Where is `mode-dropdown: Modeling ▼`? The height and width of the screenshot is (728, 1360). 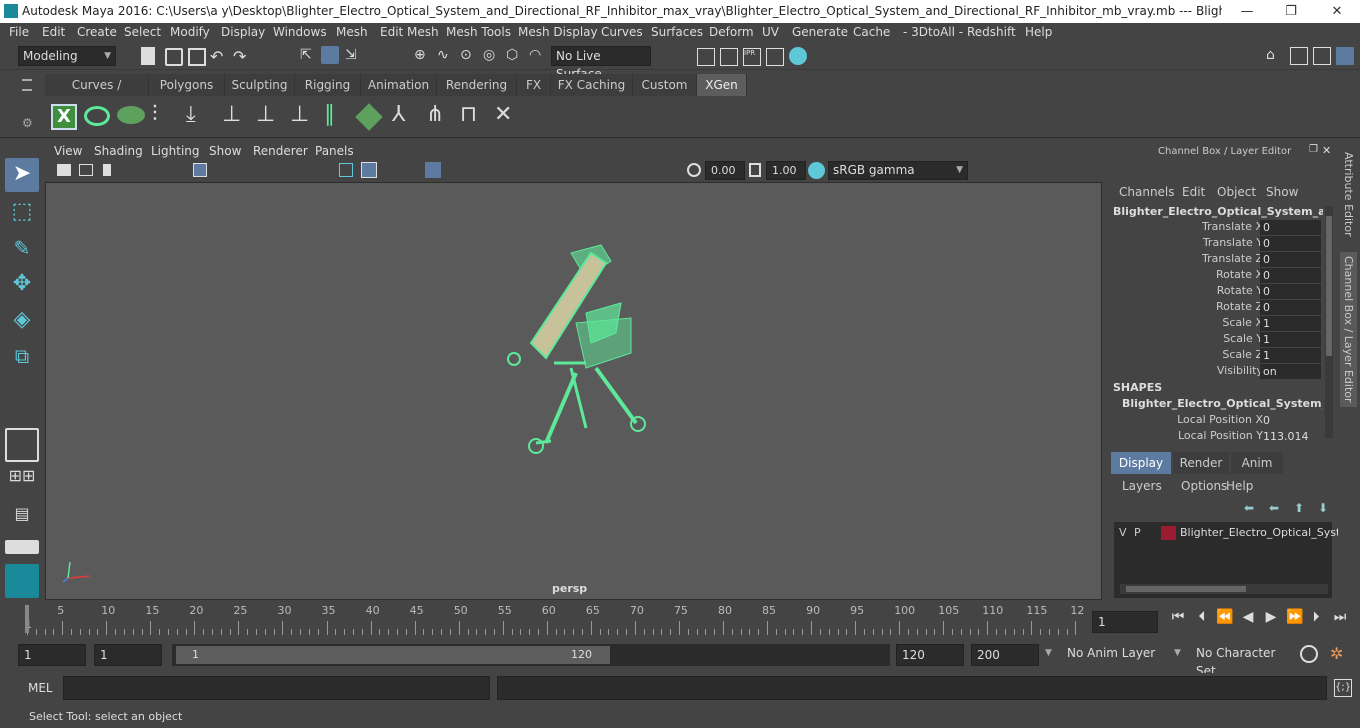
mode-dropdown: Modeling ▼ is located at coordinates (67, 56).